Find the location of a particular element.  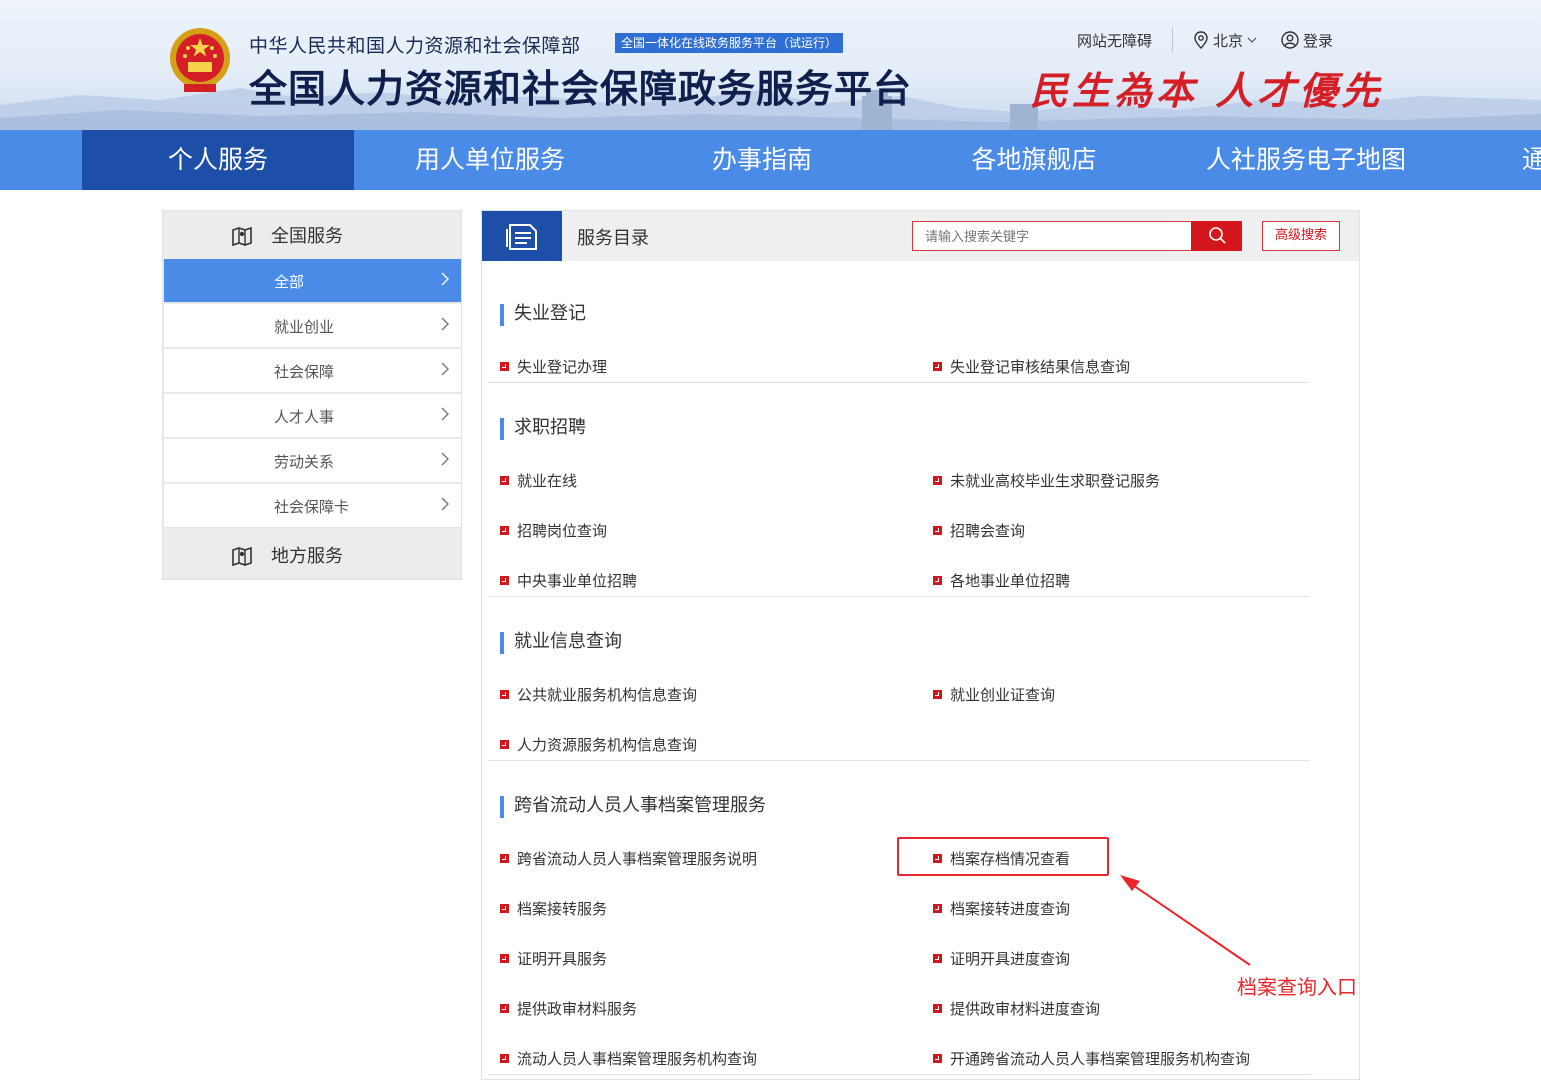

service-link: 就业在线 is located at coordinates (538, 480).